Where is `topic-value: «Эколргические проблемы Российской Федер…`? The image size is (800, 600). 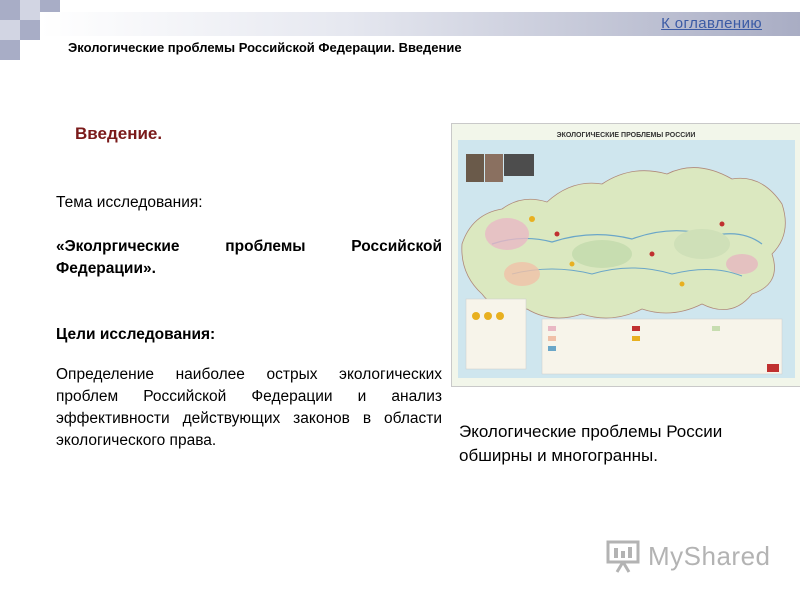 topic-value: «Эколргические проблемы Российской Федер… is located at coordinates (249, 257).